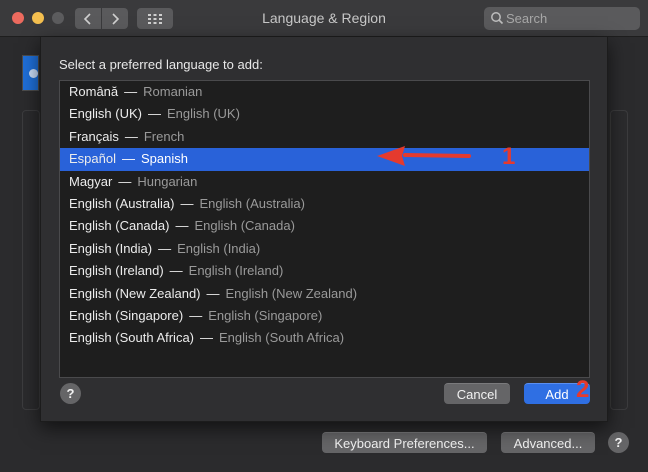 This screenshot has width=648, height=472. I want to click on chevron-right-icon, so click(116, 18).